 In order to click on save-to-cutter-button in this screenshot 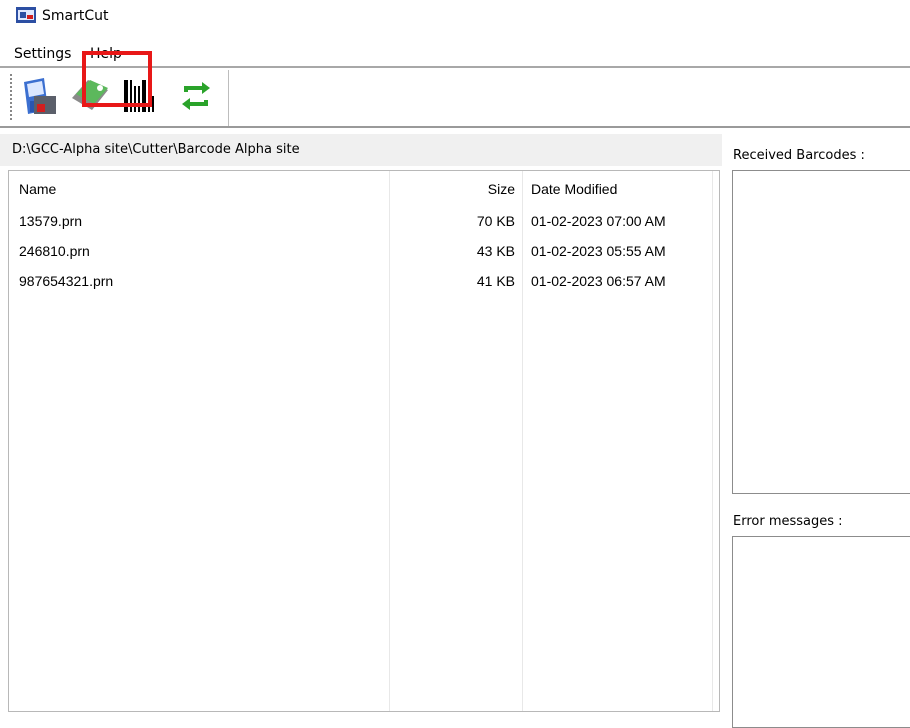, I will do `click(40, 96)`.